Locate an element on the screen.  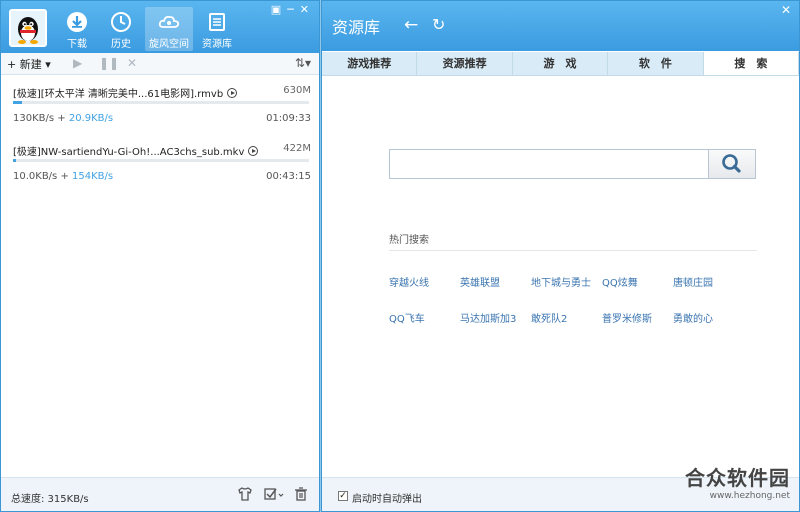
hot-search-link: 勇敢的心 is located at coordinates (693, 317).